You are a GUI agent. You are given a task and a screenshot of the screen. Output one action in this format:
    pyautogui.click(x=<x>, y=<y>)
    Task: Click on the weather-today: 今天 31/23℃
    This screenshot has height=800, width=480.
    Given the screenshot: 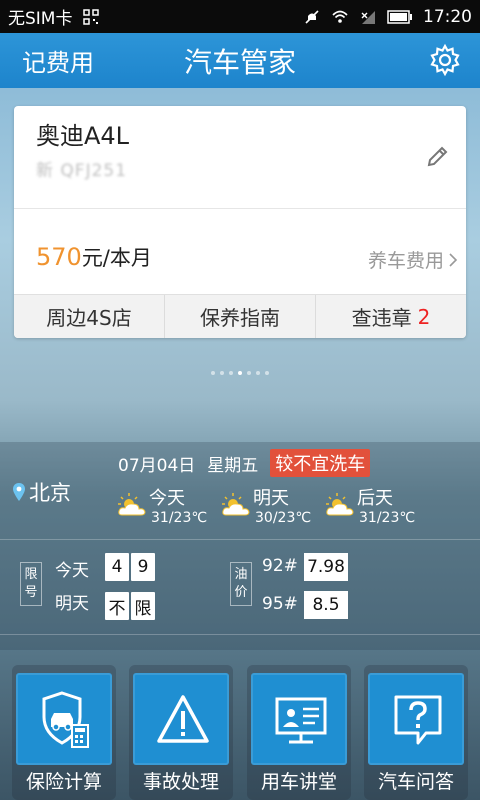 What is the action you would take?
    pyautogui.click(x=171, y=508)
    